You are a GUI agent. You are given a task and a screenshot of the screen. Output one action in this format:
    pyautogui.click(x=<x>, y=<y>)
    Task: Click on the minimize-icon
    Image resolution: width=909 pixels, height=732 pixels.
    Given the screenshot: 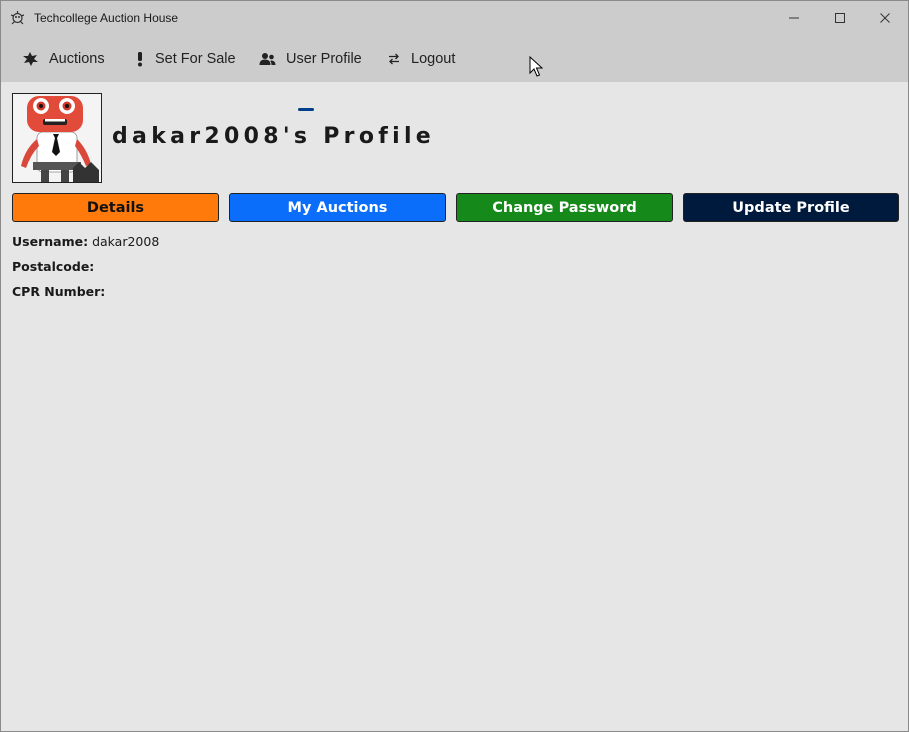 What is the action you would take?
    pyautogui.click(x=794, y=18)
    